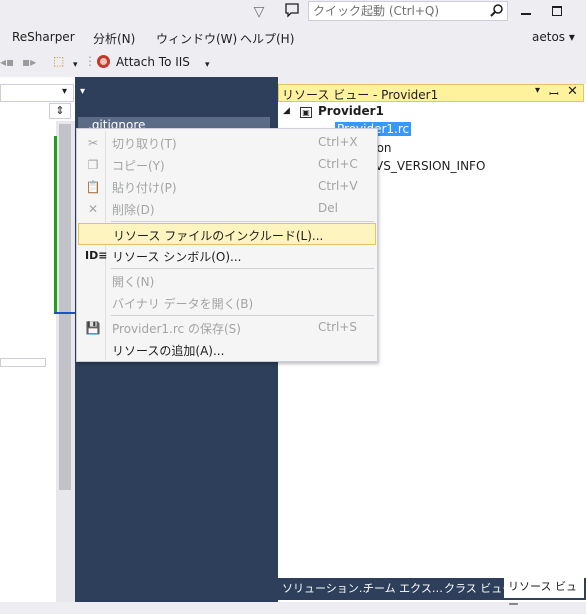  I want to click on toolbar-arrow-icon-2: ▪▸, so click(29, 62).